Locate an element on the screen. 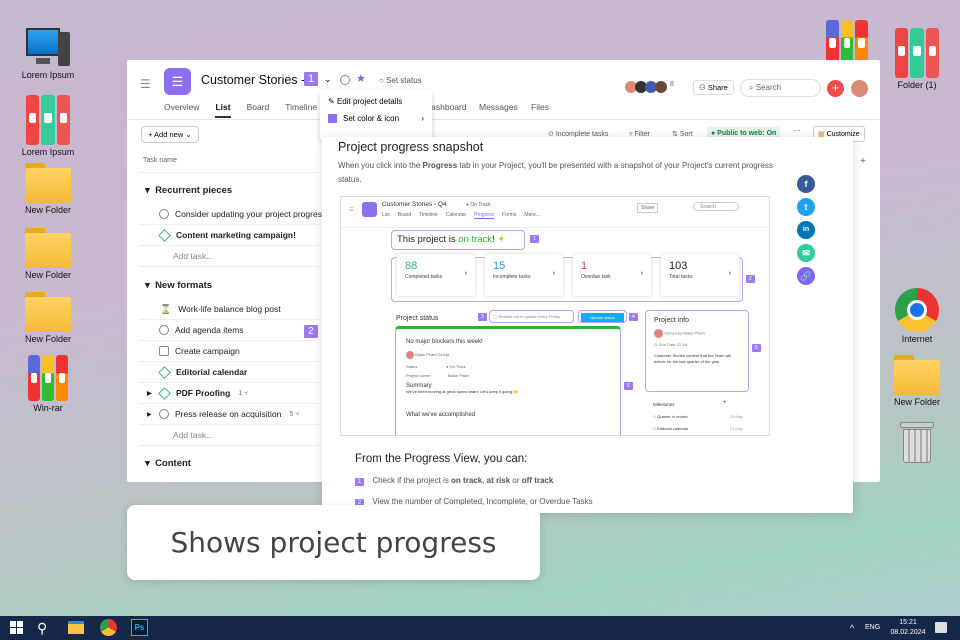  task-row: Add agenda items is located at coordinates (229, 330).